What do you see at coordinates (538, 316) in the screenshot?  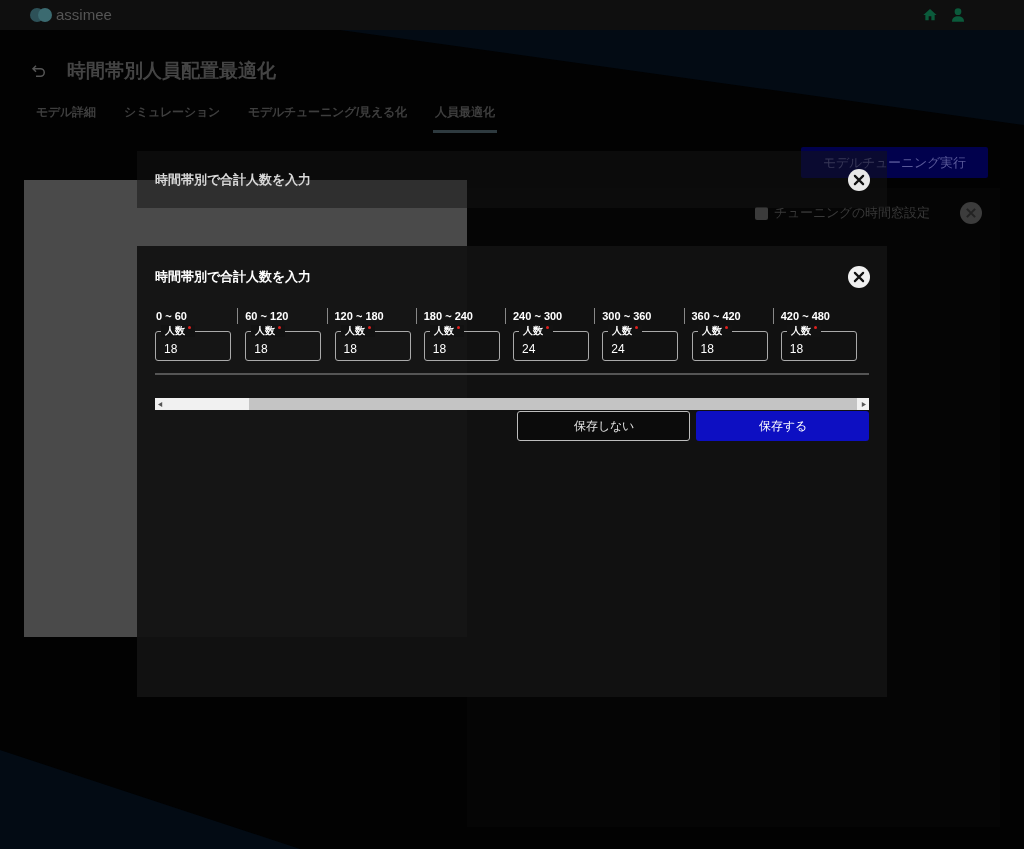 I see `time-range-label: 240 ~ 300` at bounding box center [538, 316].